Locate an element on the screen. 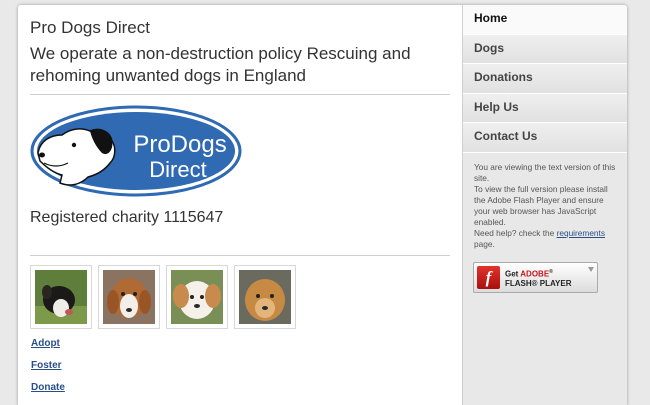  pro-dogs-direct-logo: ProDogs Direct is located at coordinates (136, 151).